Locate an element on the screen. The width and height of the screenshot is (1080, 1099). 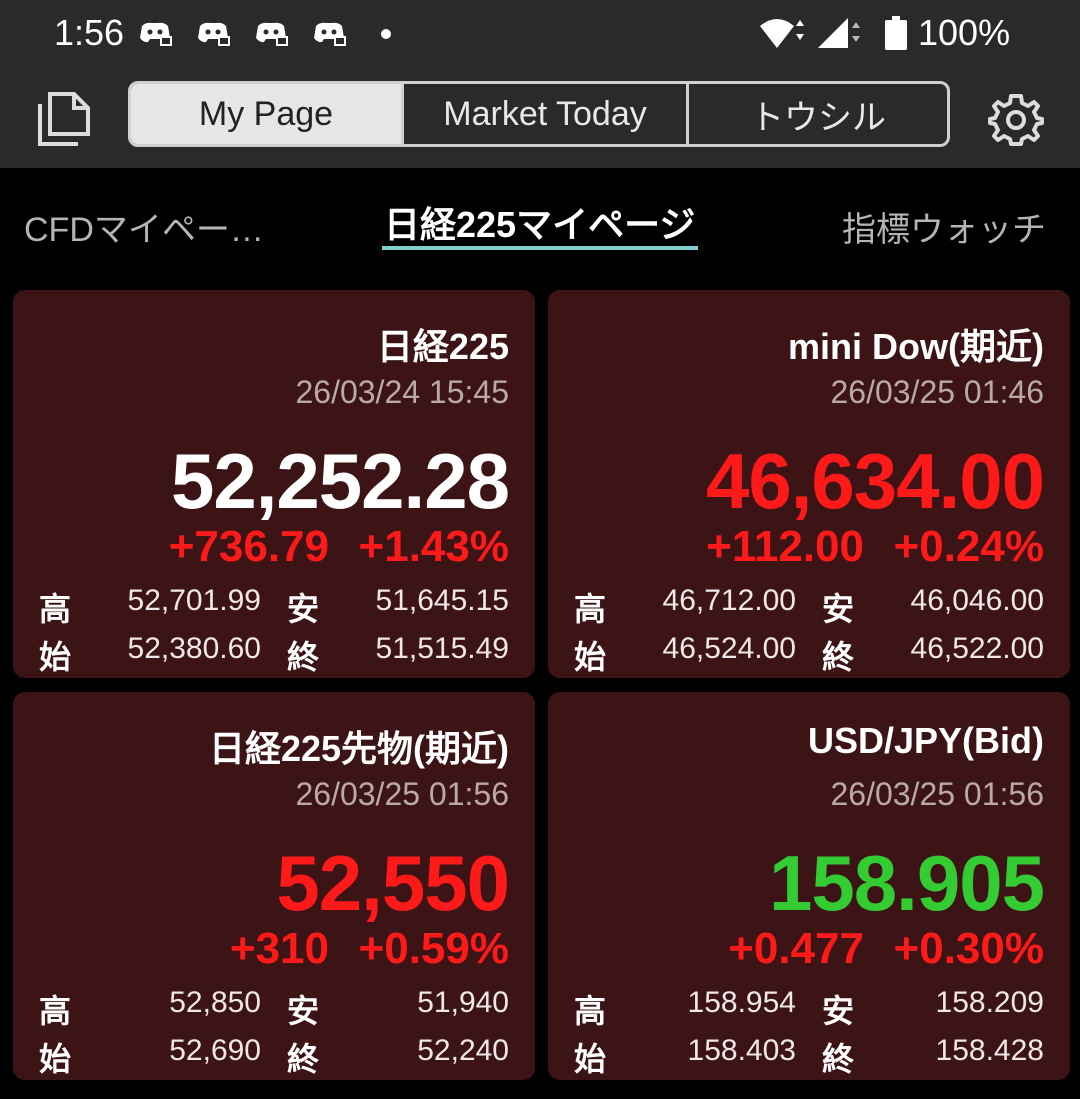
battery-icon is located at coordinates (896, 33).